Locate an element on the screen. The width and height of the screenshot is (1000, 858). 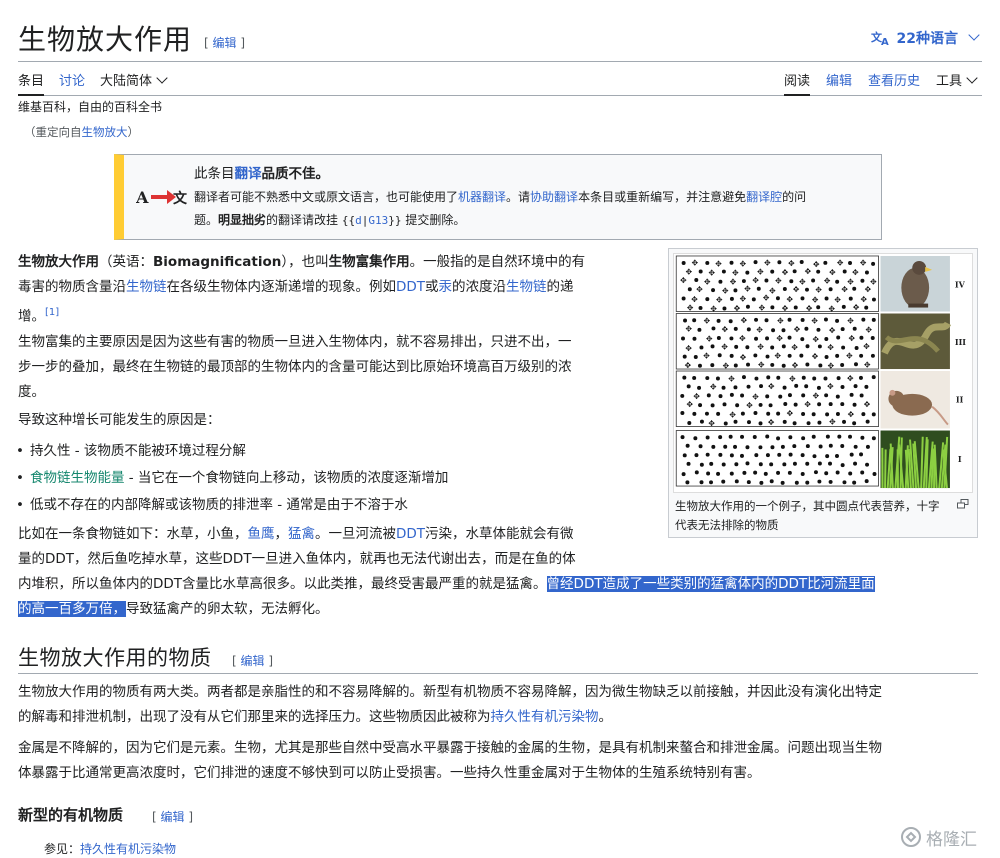
ddt-link: DDT is located at coordinates (410, 287).